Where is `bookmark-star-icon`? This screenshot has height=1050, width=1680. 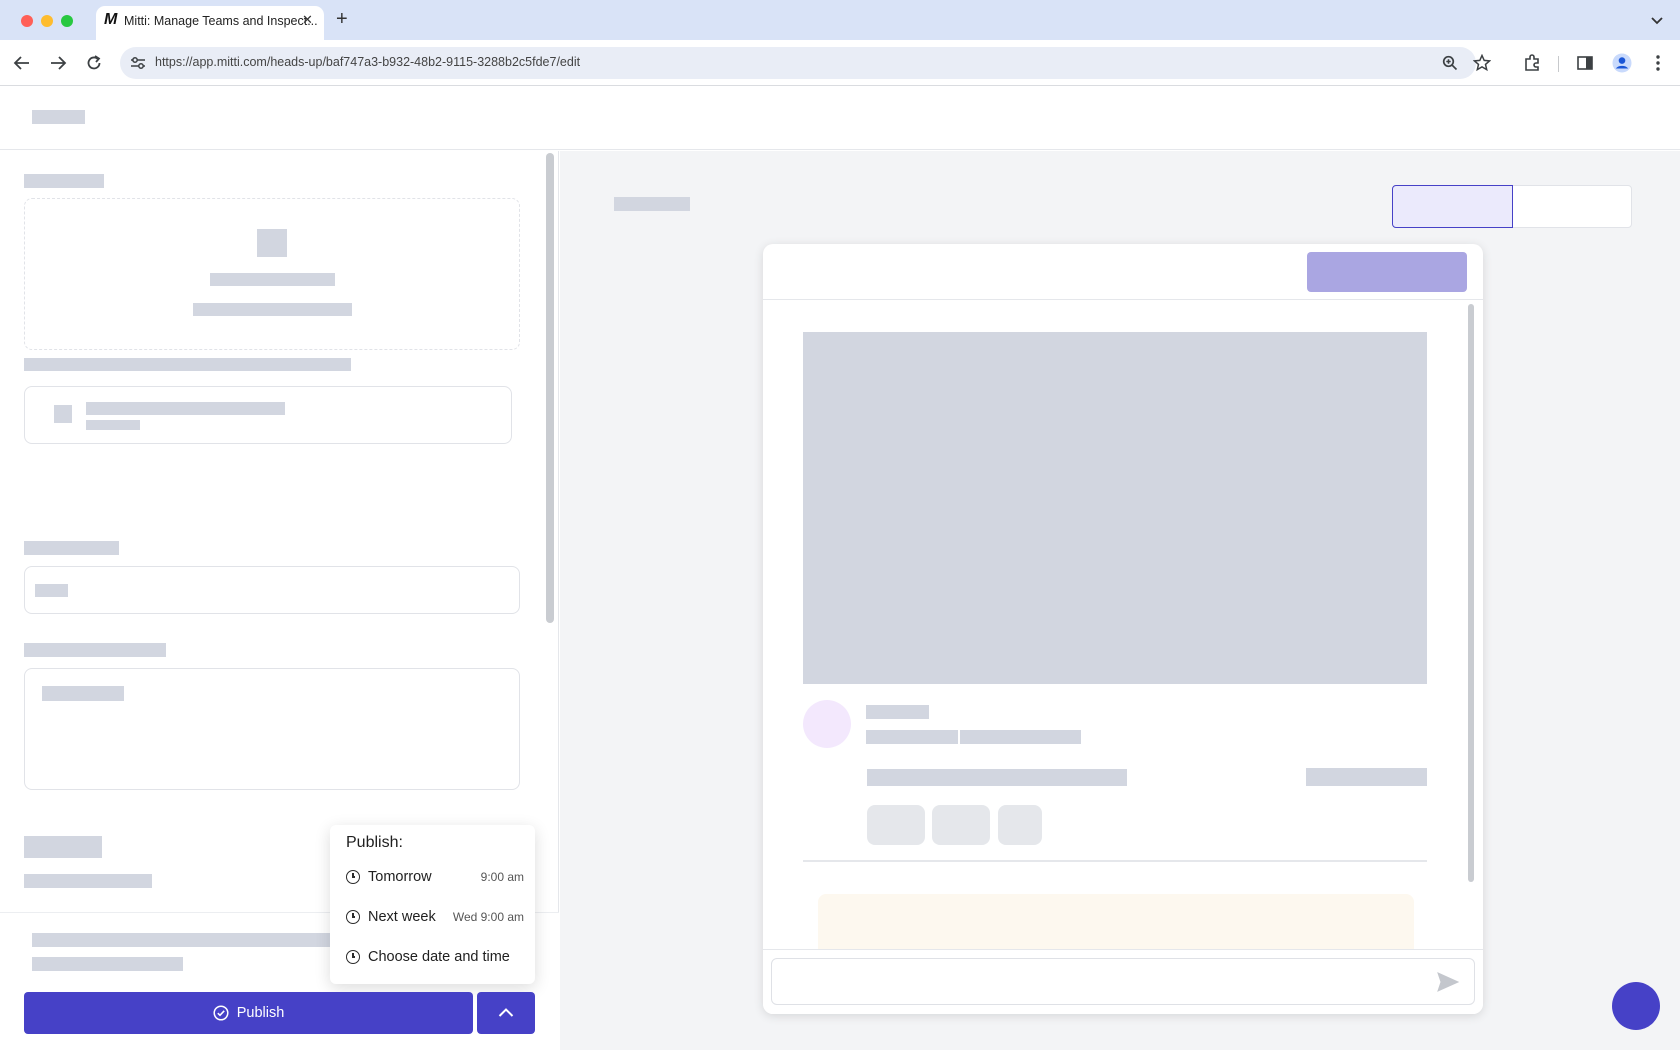 bookmark-star-icon is located at coordinates (1482, 63).